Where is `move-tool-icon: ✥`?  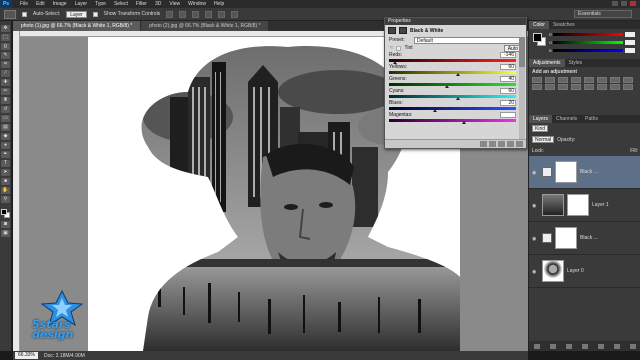
move-tool-icon: ✥ is located at coordinates (5, 28).